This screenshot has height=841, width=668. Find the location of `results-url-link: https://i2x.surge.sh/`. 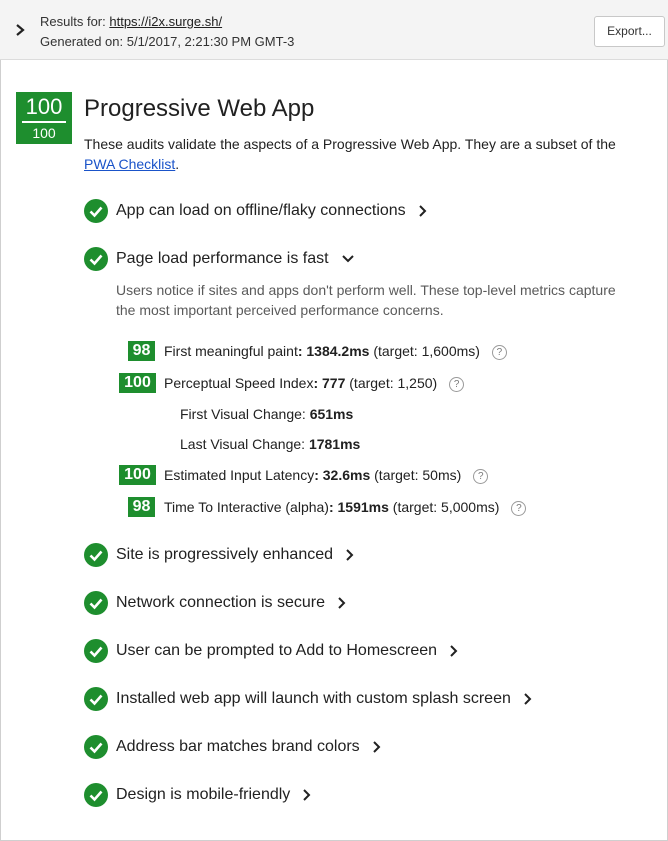

results-url-link: https://i2x.surge.sh/ is located at coordinates (165, 21).